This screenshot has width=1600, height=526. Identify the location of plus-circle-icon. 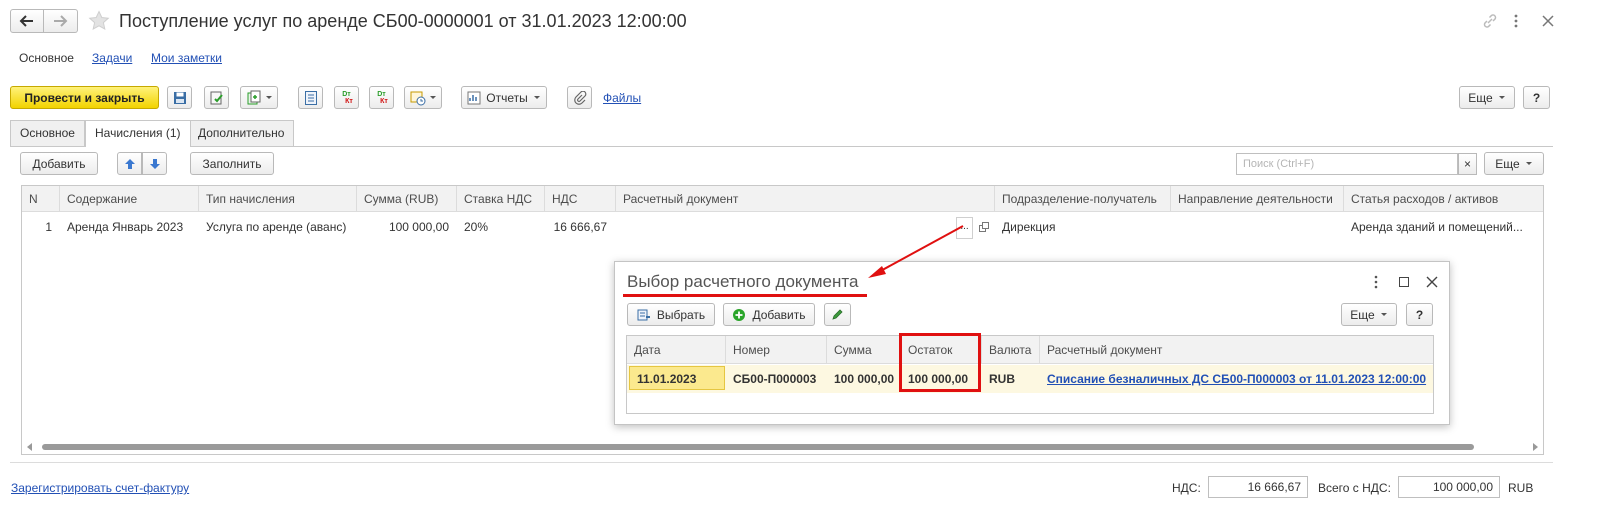
(739, 314).